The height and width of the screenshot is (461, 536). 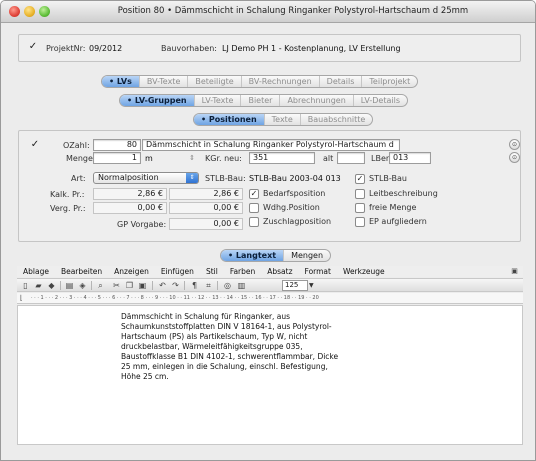 I want to click on tab-bauabschnitte: Bauabschnitte, so click(x=336, y=119).